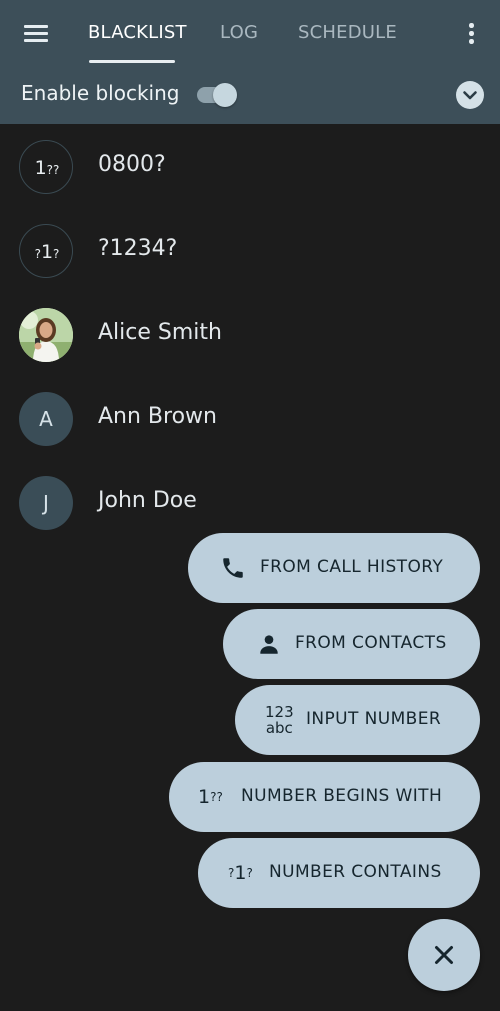  I want to click on input-number-icon-digits: 123, so click(279, 712).